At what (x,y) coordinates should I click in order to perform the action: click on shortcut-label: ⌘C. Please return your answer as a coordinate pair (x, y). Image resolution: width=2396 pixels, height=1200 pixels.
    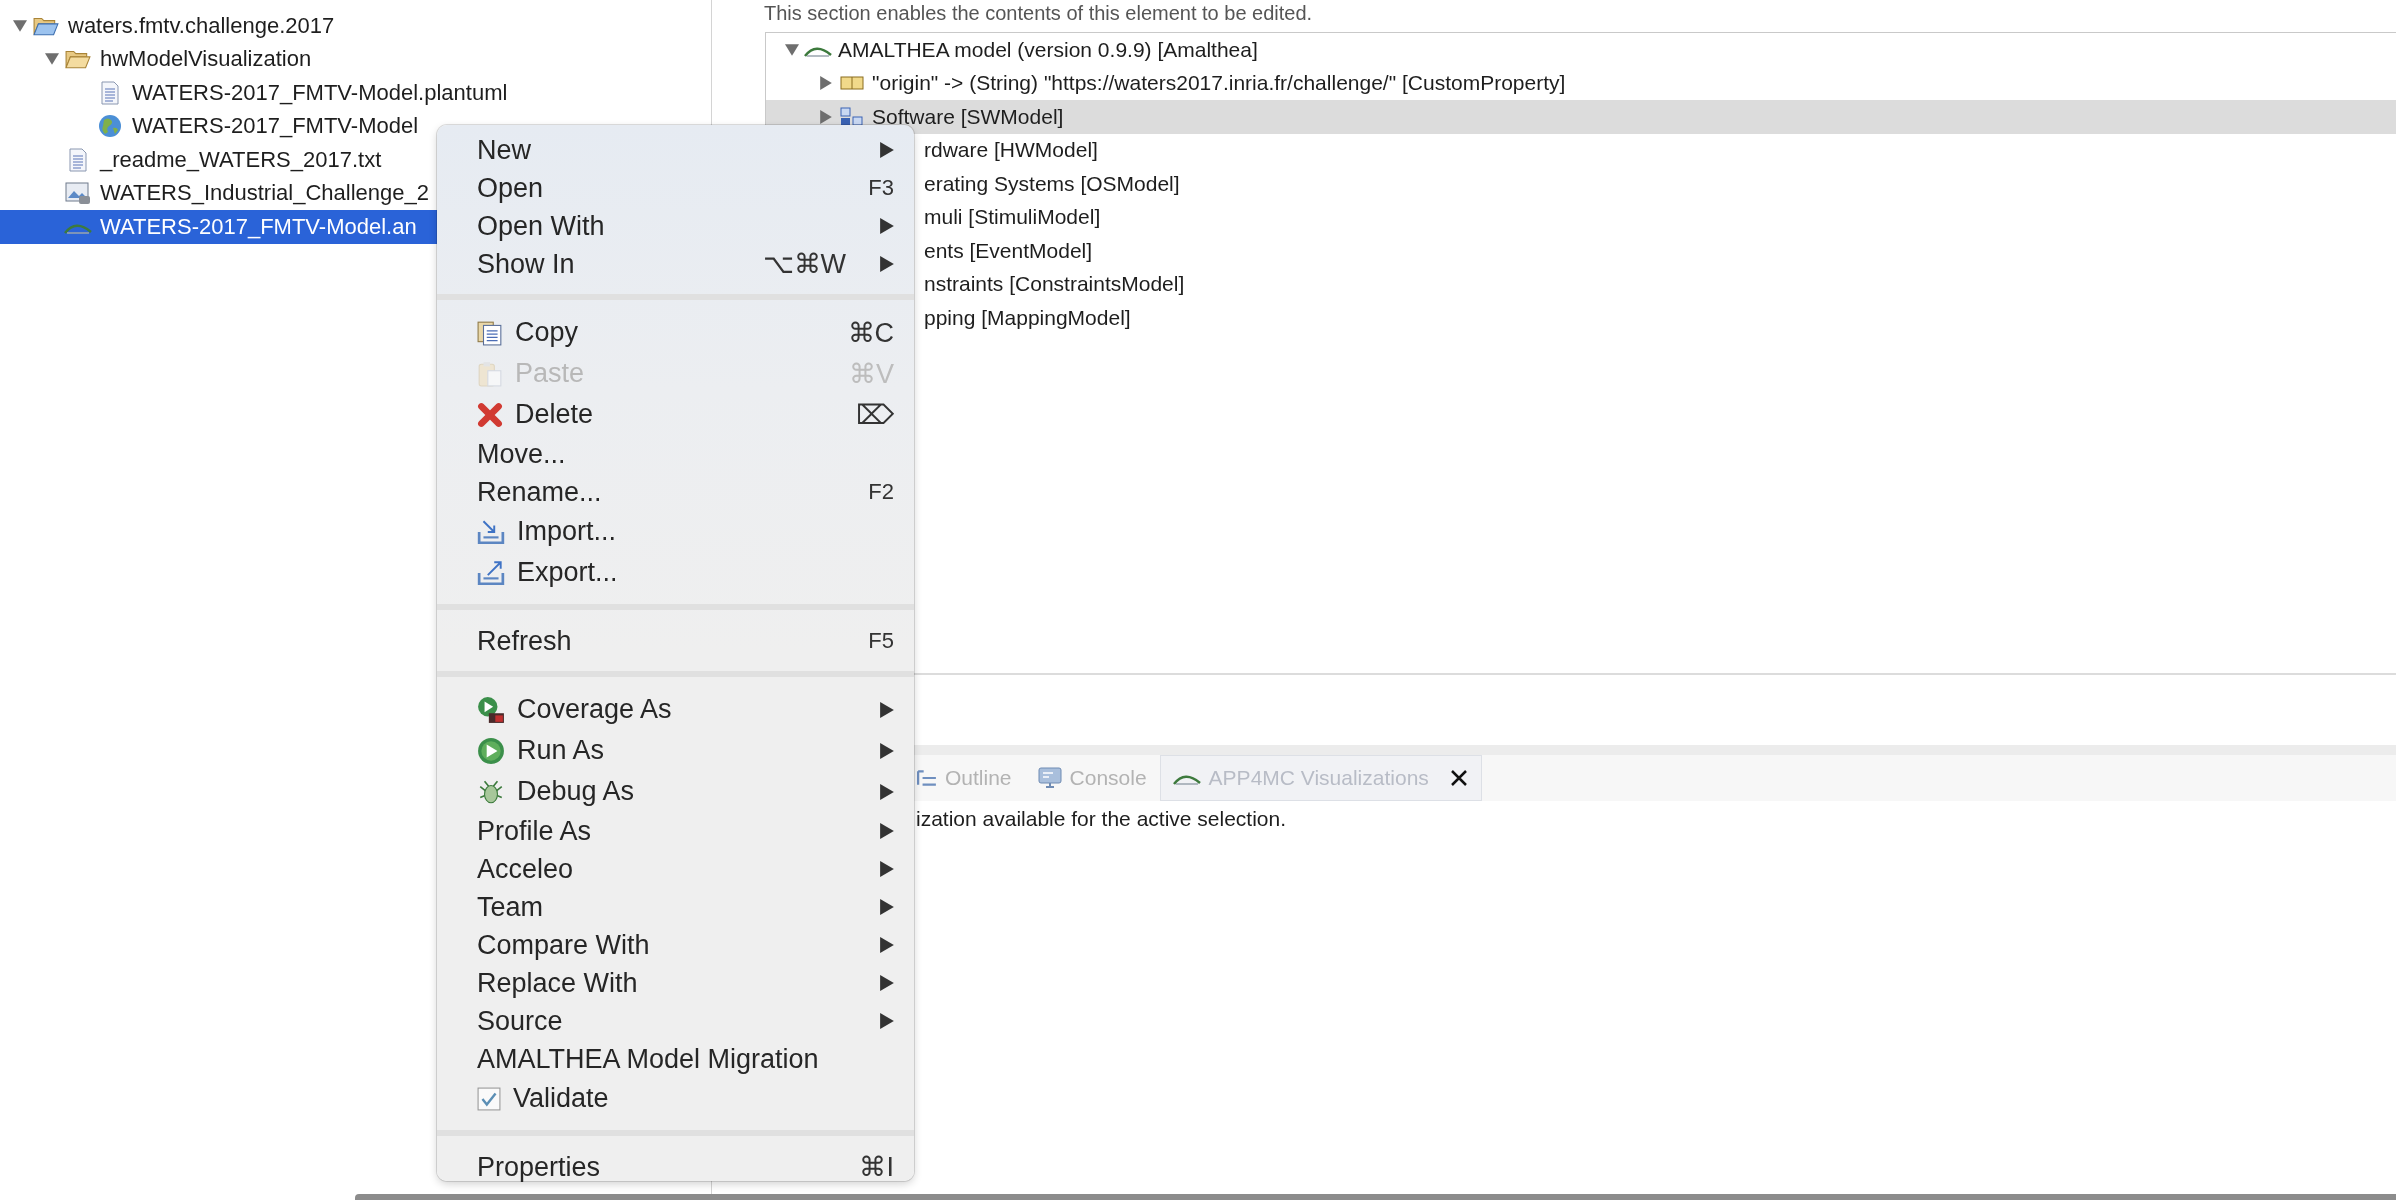
    Looking at the image, I should click on (870, 332).